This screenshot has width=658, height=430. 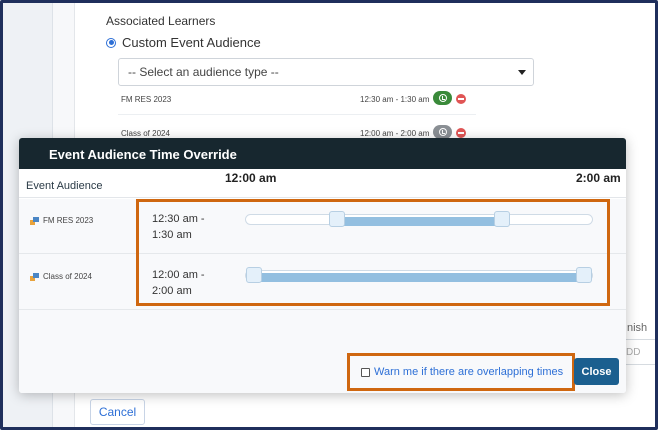 What do you see at coordinates (297, 103) in the screenshot?
I see `audience-list-item: FM RES 2023 12:30 am - 1:30 am` at bounding box center [297, 103].